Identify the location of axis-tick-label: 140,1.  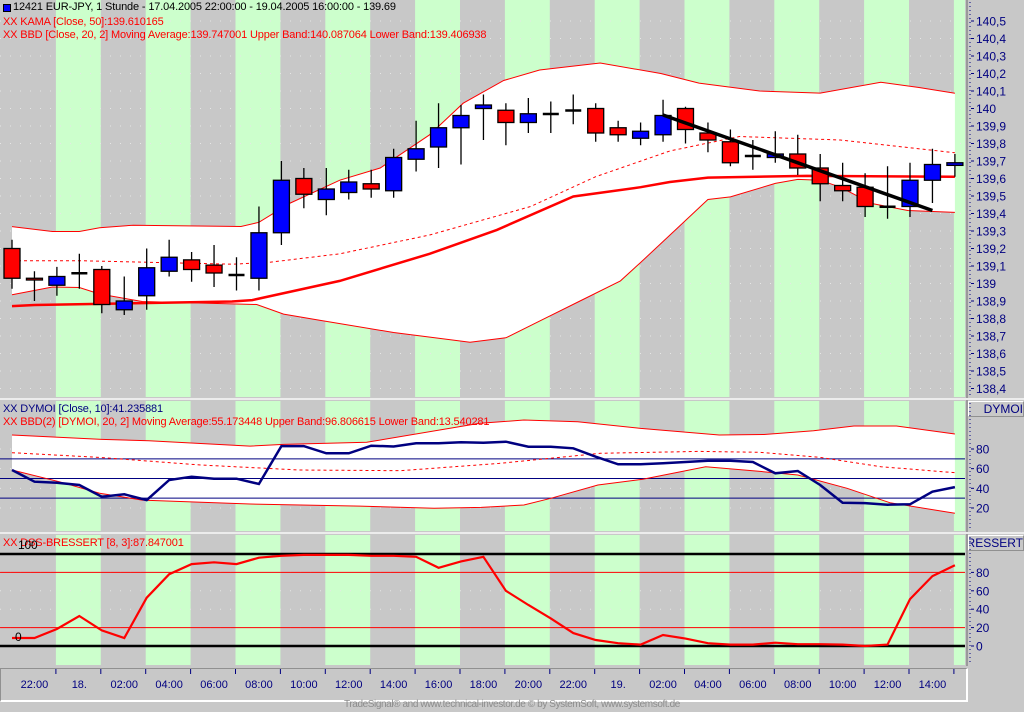
(991, 92).